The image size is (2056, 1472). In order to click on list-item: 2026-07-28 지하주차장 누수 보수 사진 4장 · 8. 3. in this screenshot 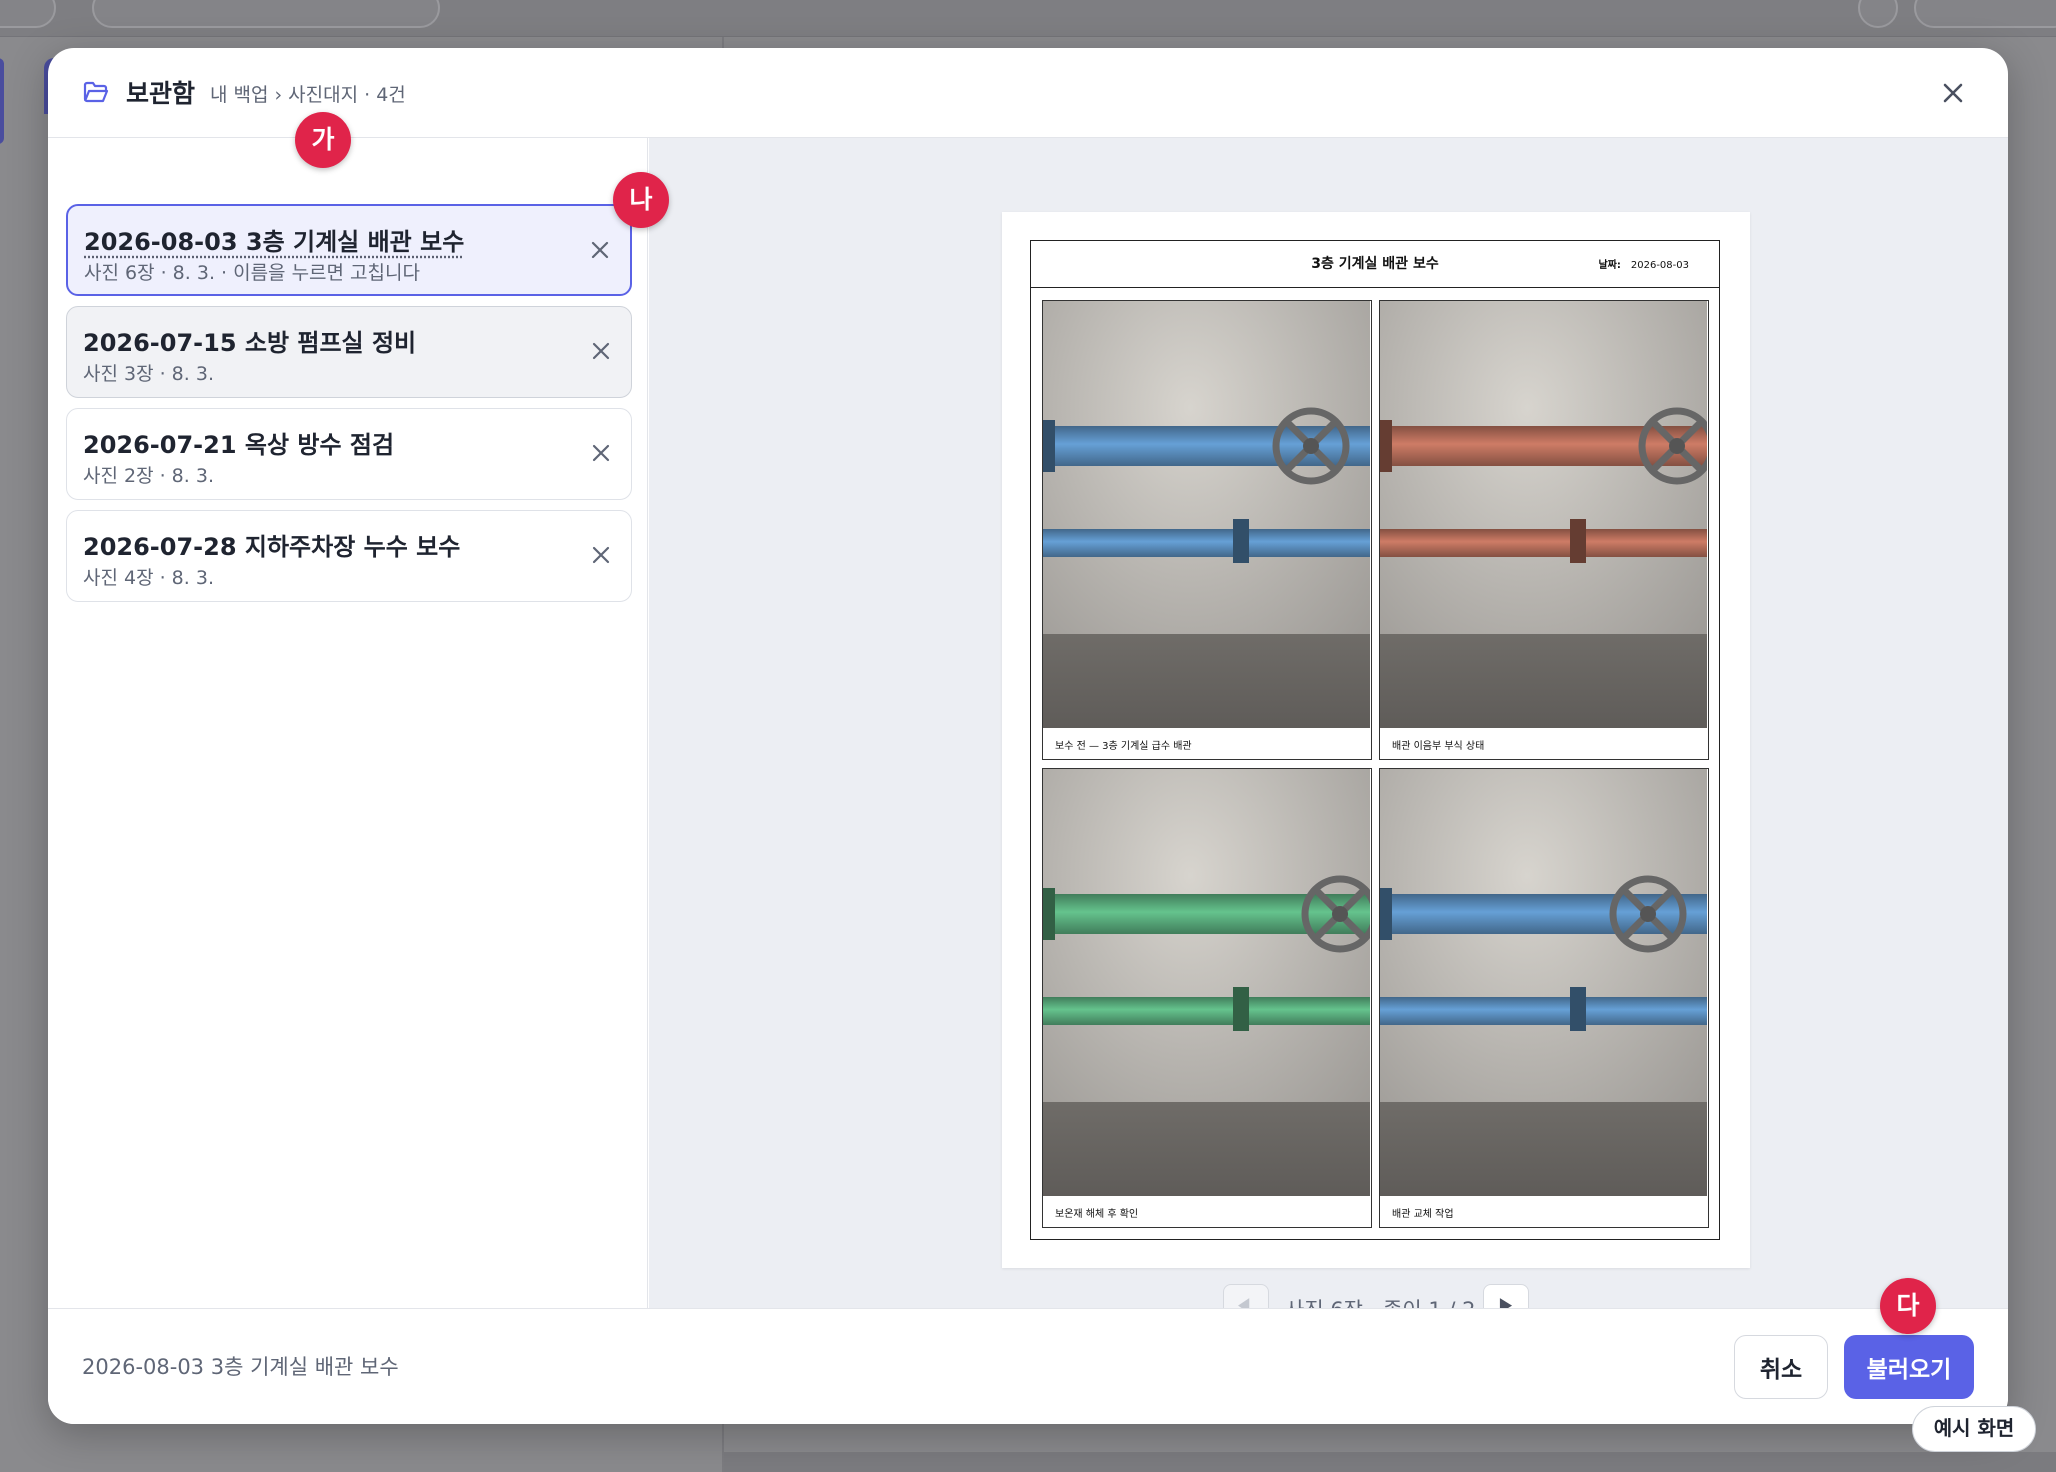, I will do `click(349, 556)`.